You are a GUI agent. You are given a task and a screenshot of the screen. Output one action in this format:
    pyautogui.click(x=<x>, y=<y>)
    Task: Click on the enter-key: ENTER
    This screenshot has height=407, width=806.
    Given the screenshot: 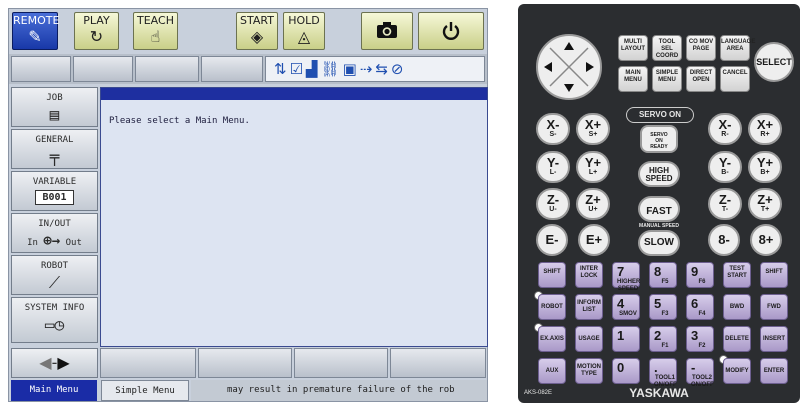 What is the action you would take?
    pyautogui.click(x=774, y=371)
    